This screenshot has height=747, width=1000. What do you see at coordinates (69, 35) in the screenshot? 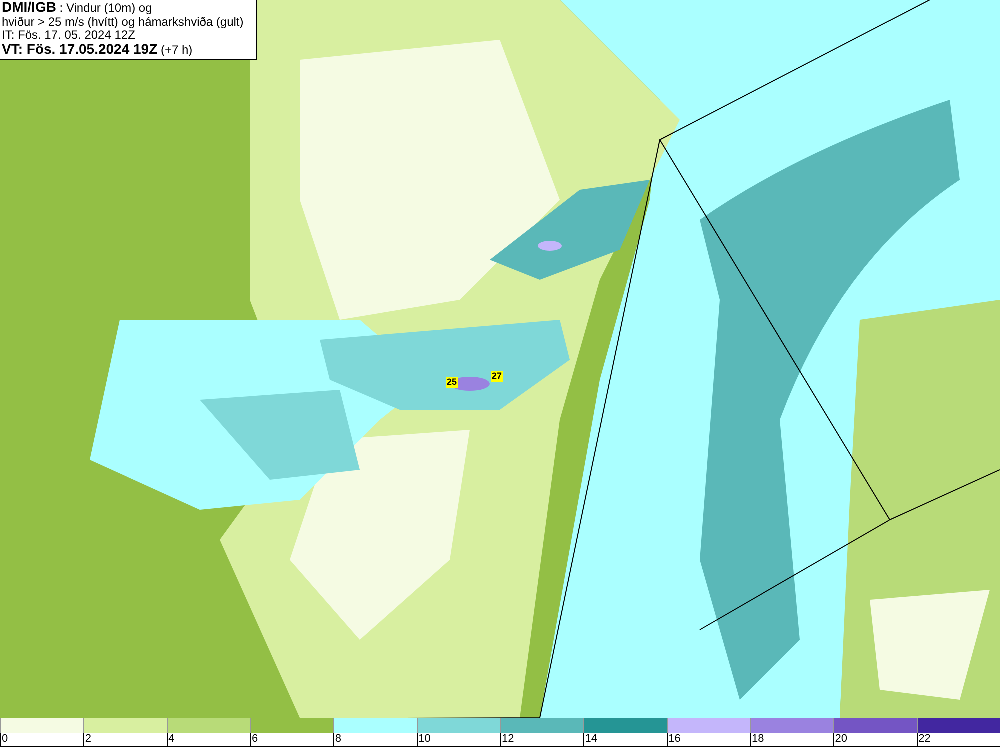
I see `header-line: IT: Fös. 17. 05. 2024 12Z` at bounding box center [69, 35].